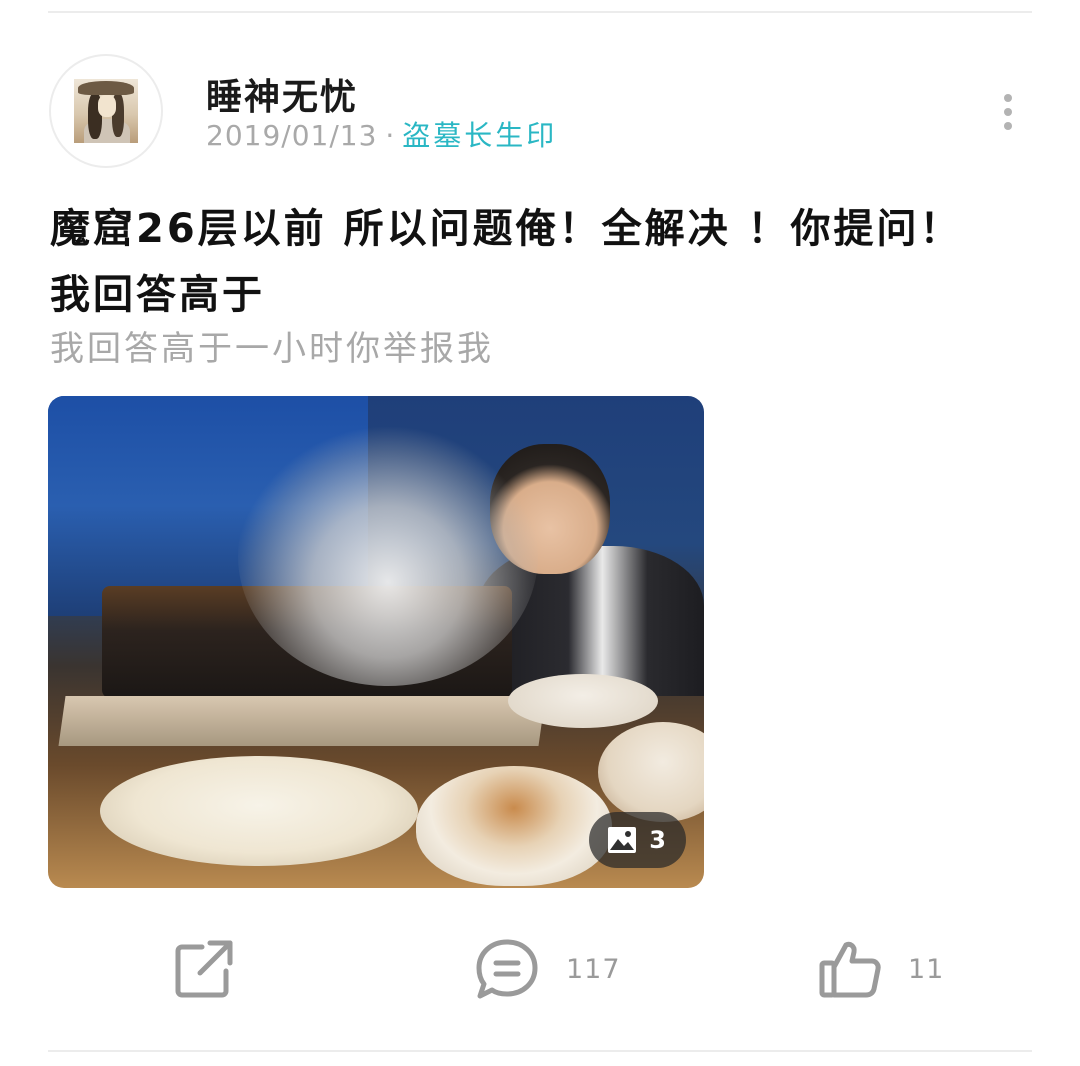  I want to click on comment-count: 117, so click(593, 969).